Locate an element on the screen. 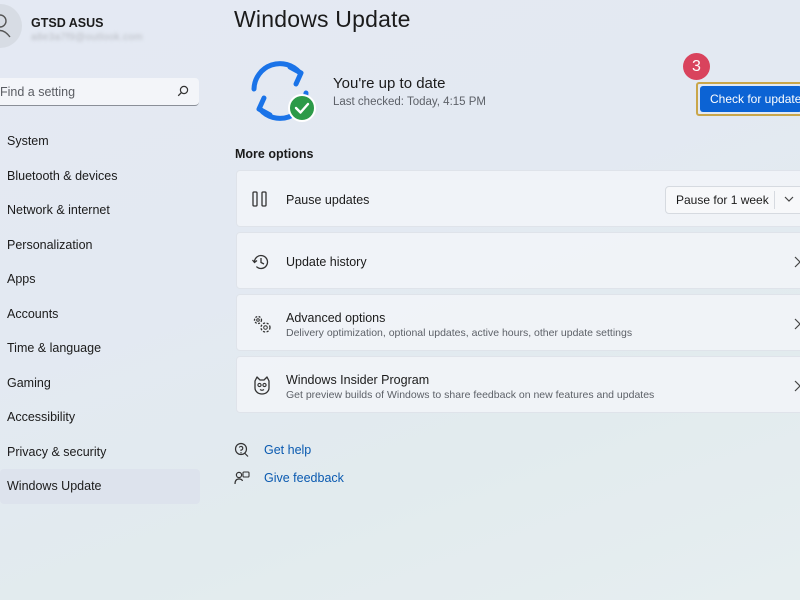  step-badge: 3 is located at coordinates (696, 66).